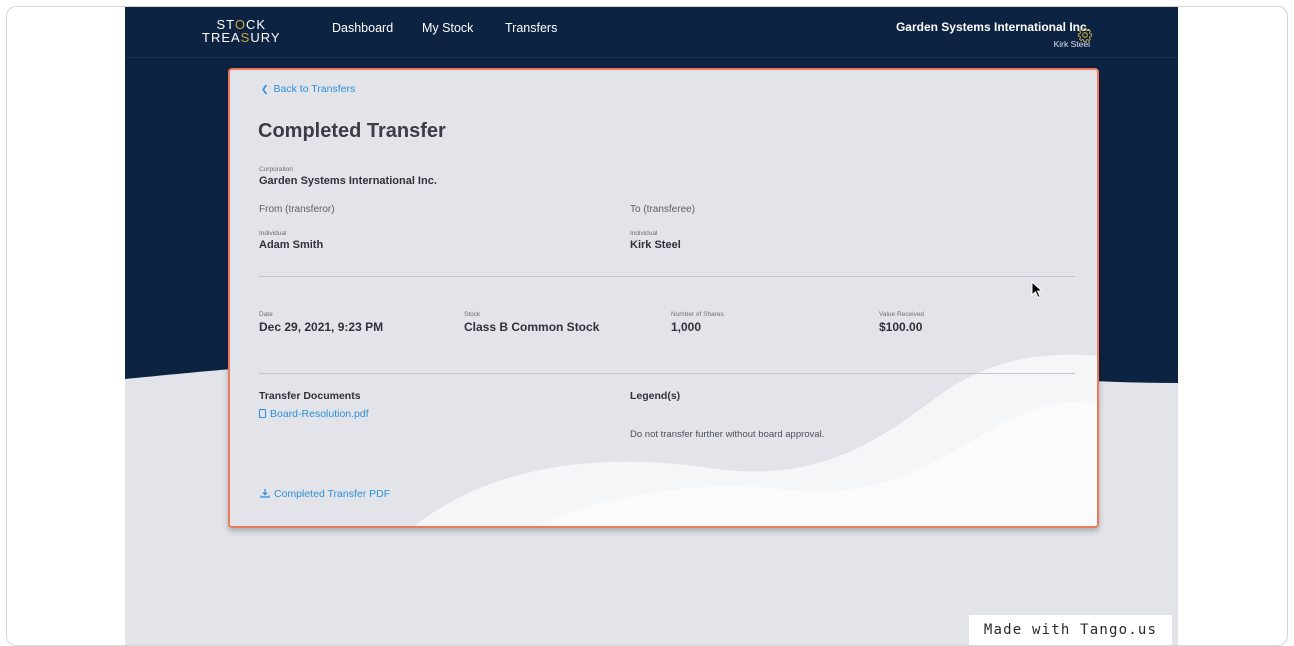 The width and height of the screenshot is (1294, 646). I want to click on to-name: Kirk Steel, so click(655, 245).